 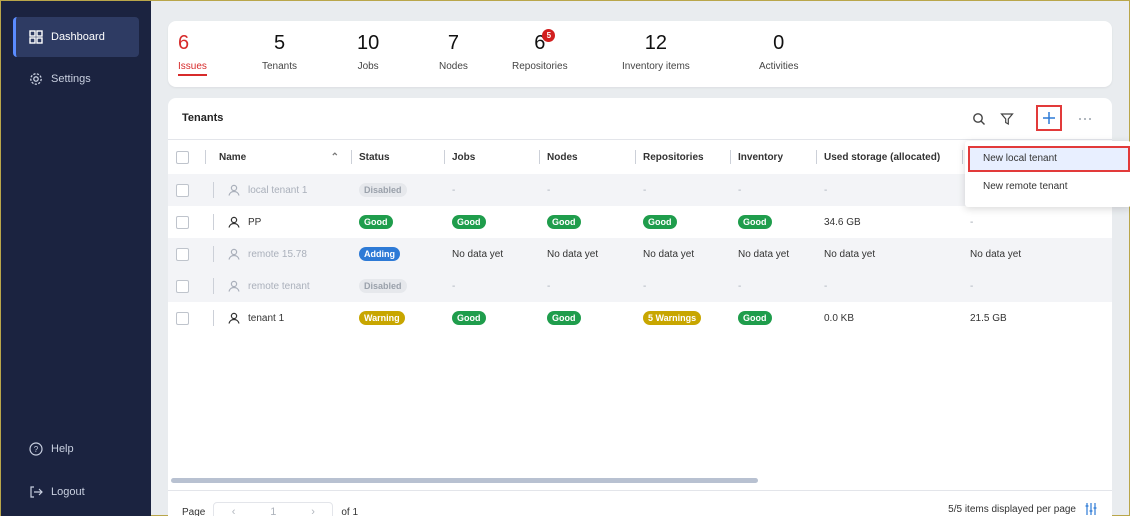 I want to click on stat-activities: 0 Activities, so click(x=778, y=51).